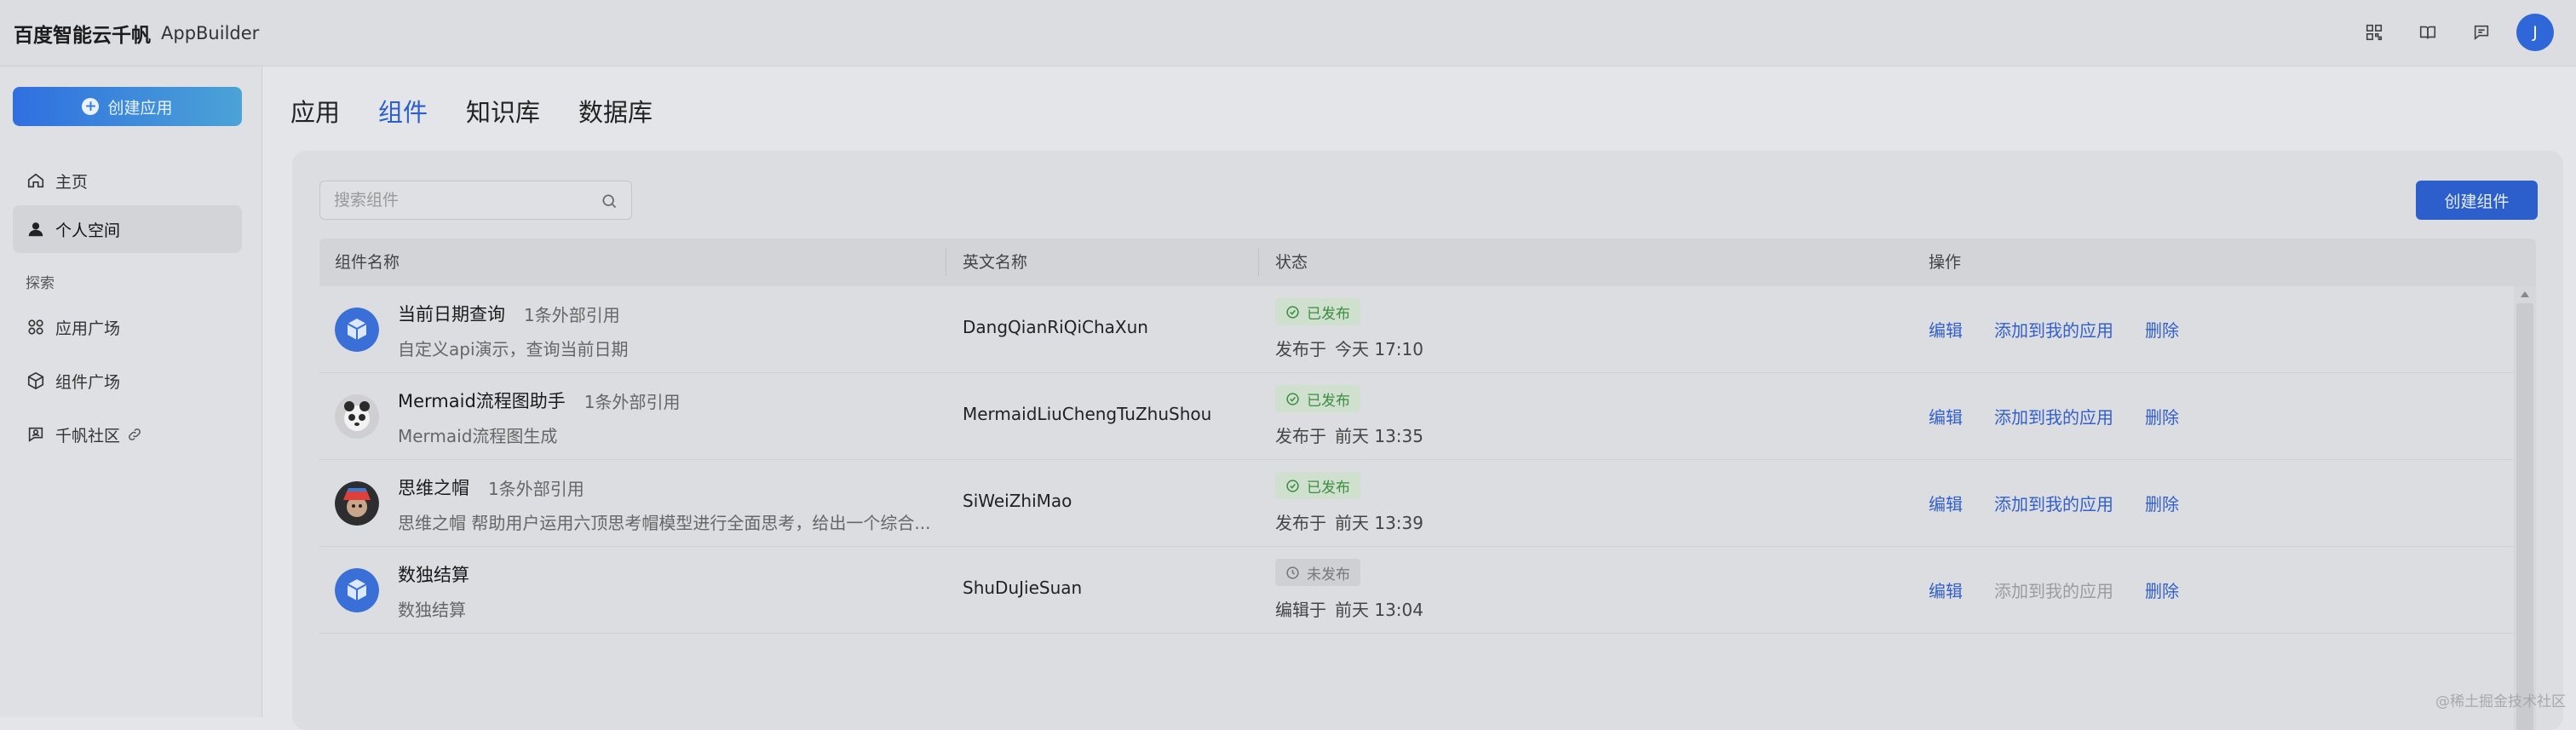 The height and width of the screenshot is (730, 2576). Describe the element at coordinates (71, 181) in the screenshot. I see `sidebar-item-label: 主页` at that location.